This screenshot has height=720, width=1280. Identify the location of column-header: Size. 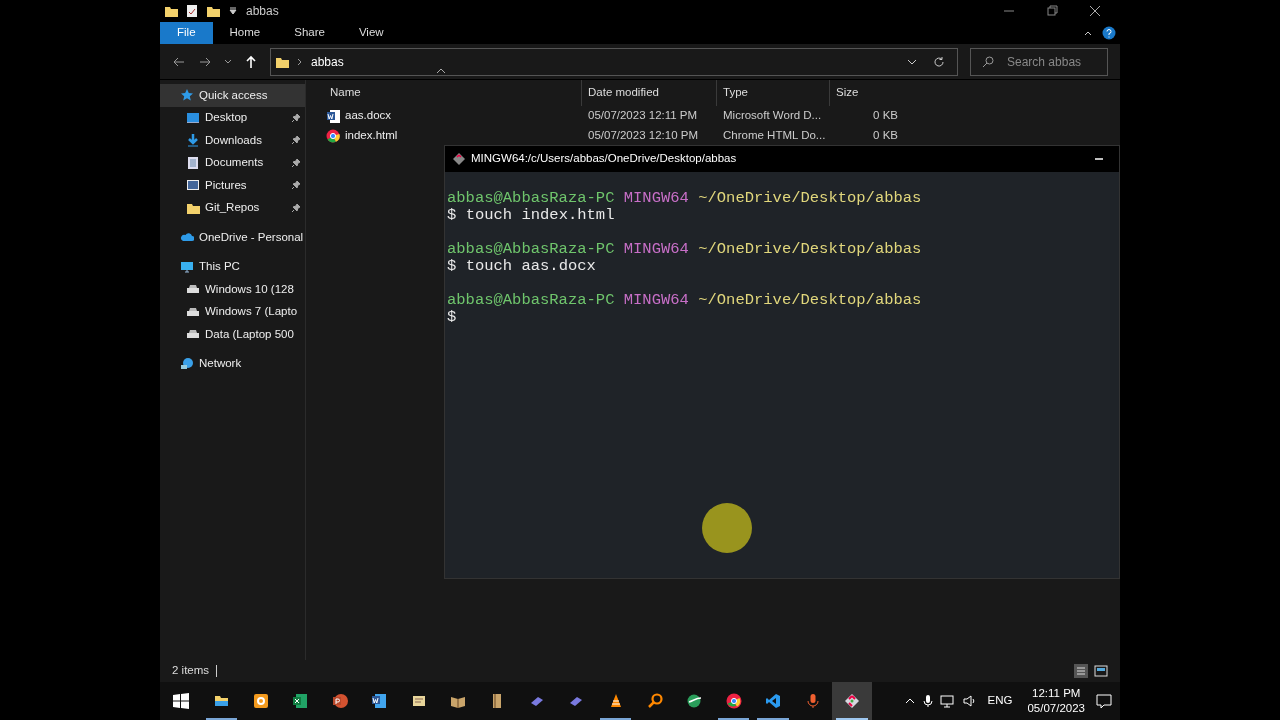
(866, 93).